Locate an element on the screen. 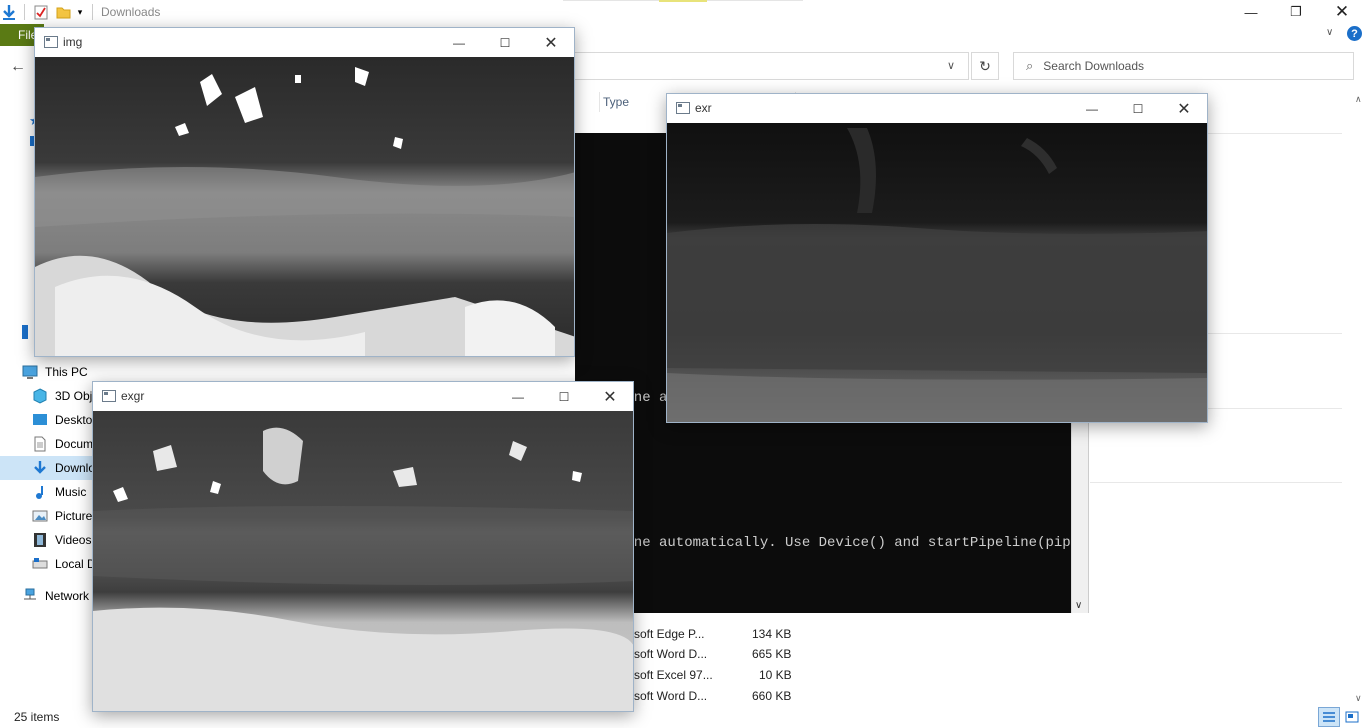 The height and width of the screenshot is (728, 1366). nav-label: Music is located at coordinates (71, 492).